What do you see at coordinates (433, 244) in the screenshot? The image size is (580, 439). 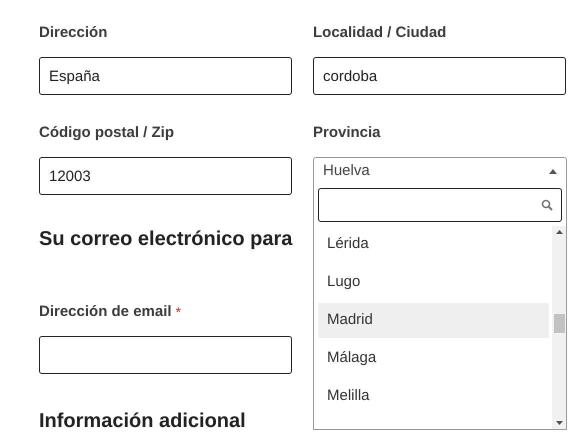 I see `dropdown-option: Lérida` at bounding box center [433, 244].